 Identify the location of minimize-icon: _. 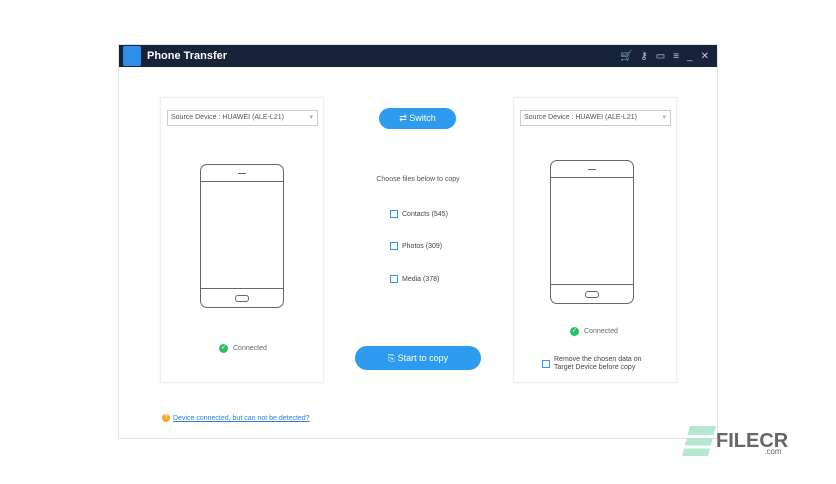
(690, 56).